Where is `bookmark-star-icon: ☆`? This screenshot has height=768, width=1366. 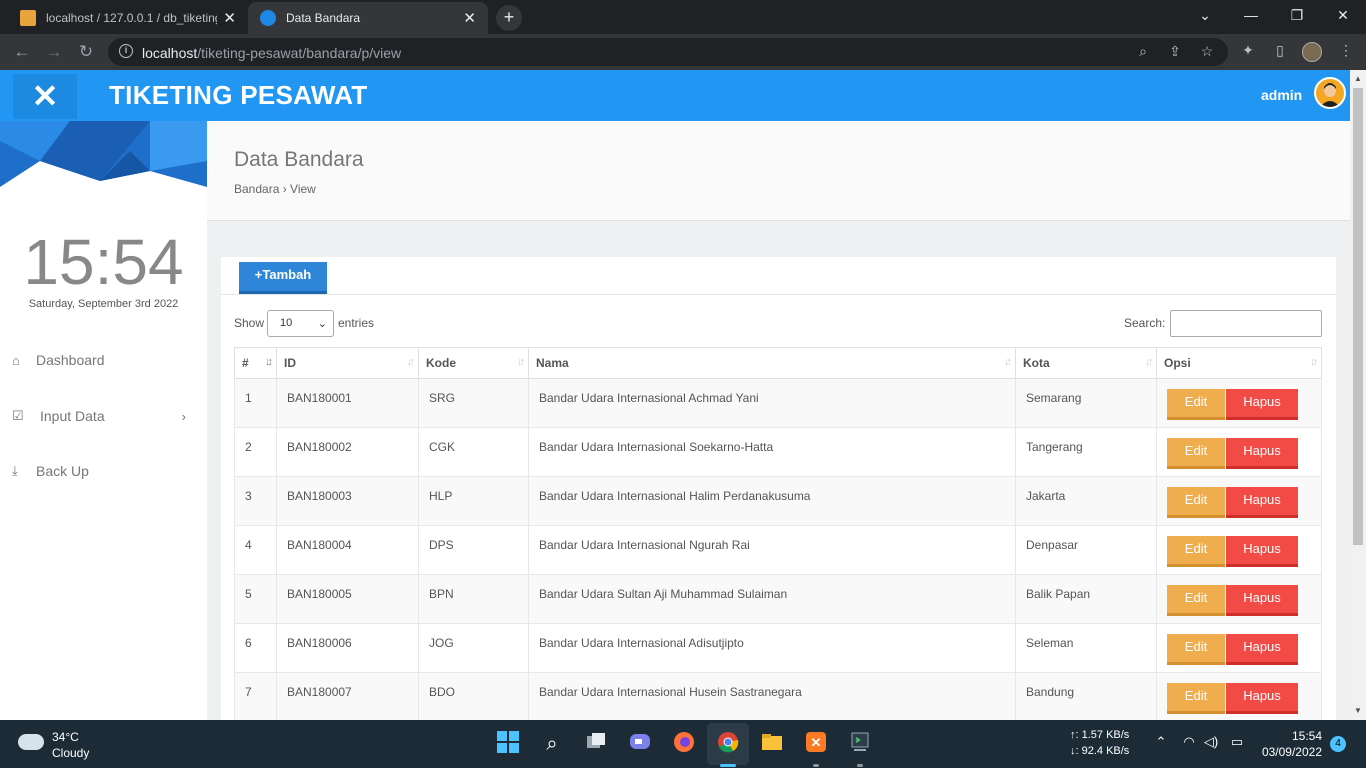
bookmark-star-icon: ☆ is located at coordinates (1207, 52).